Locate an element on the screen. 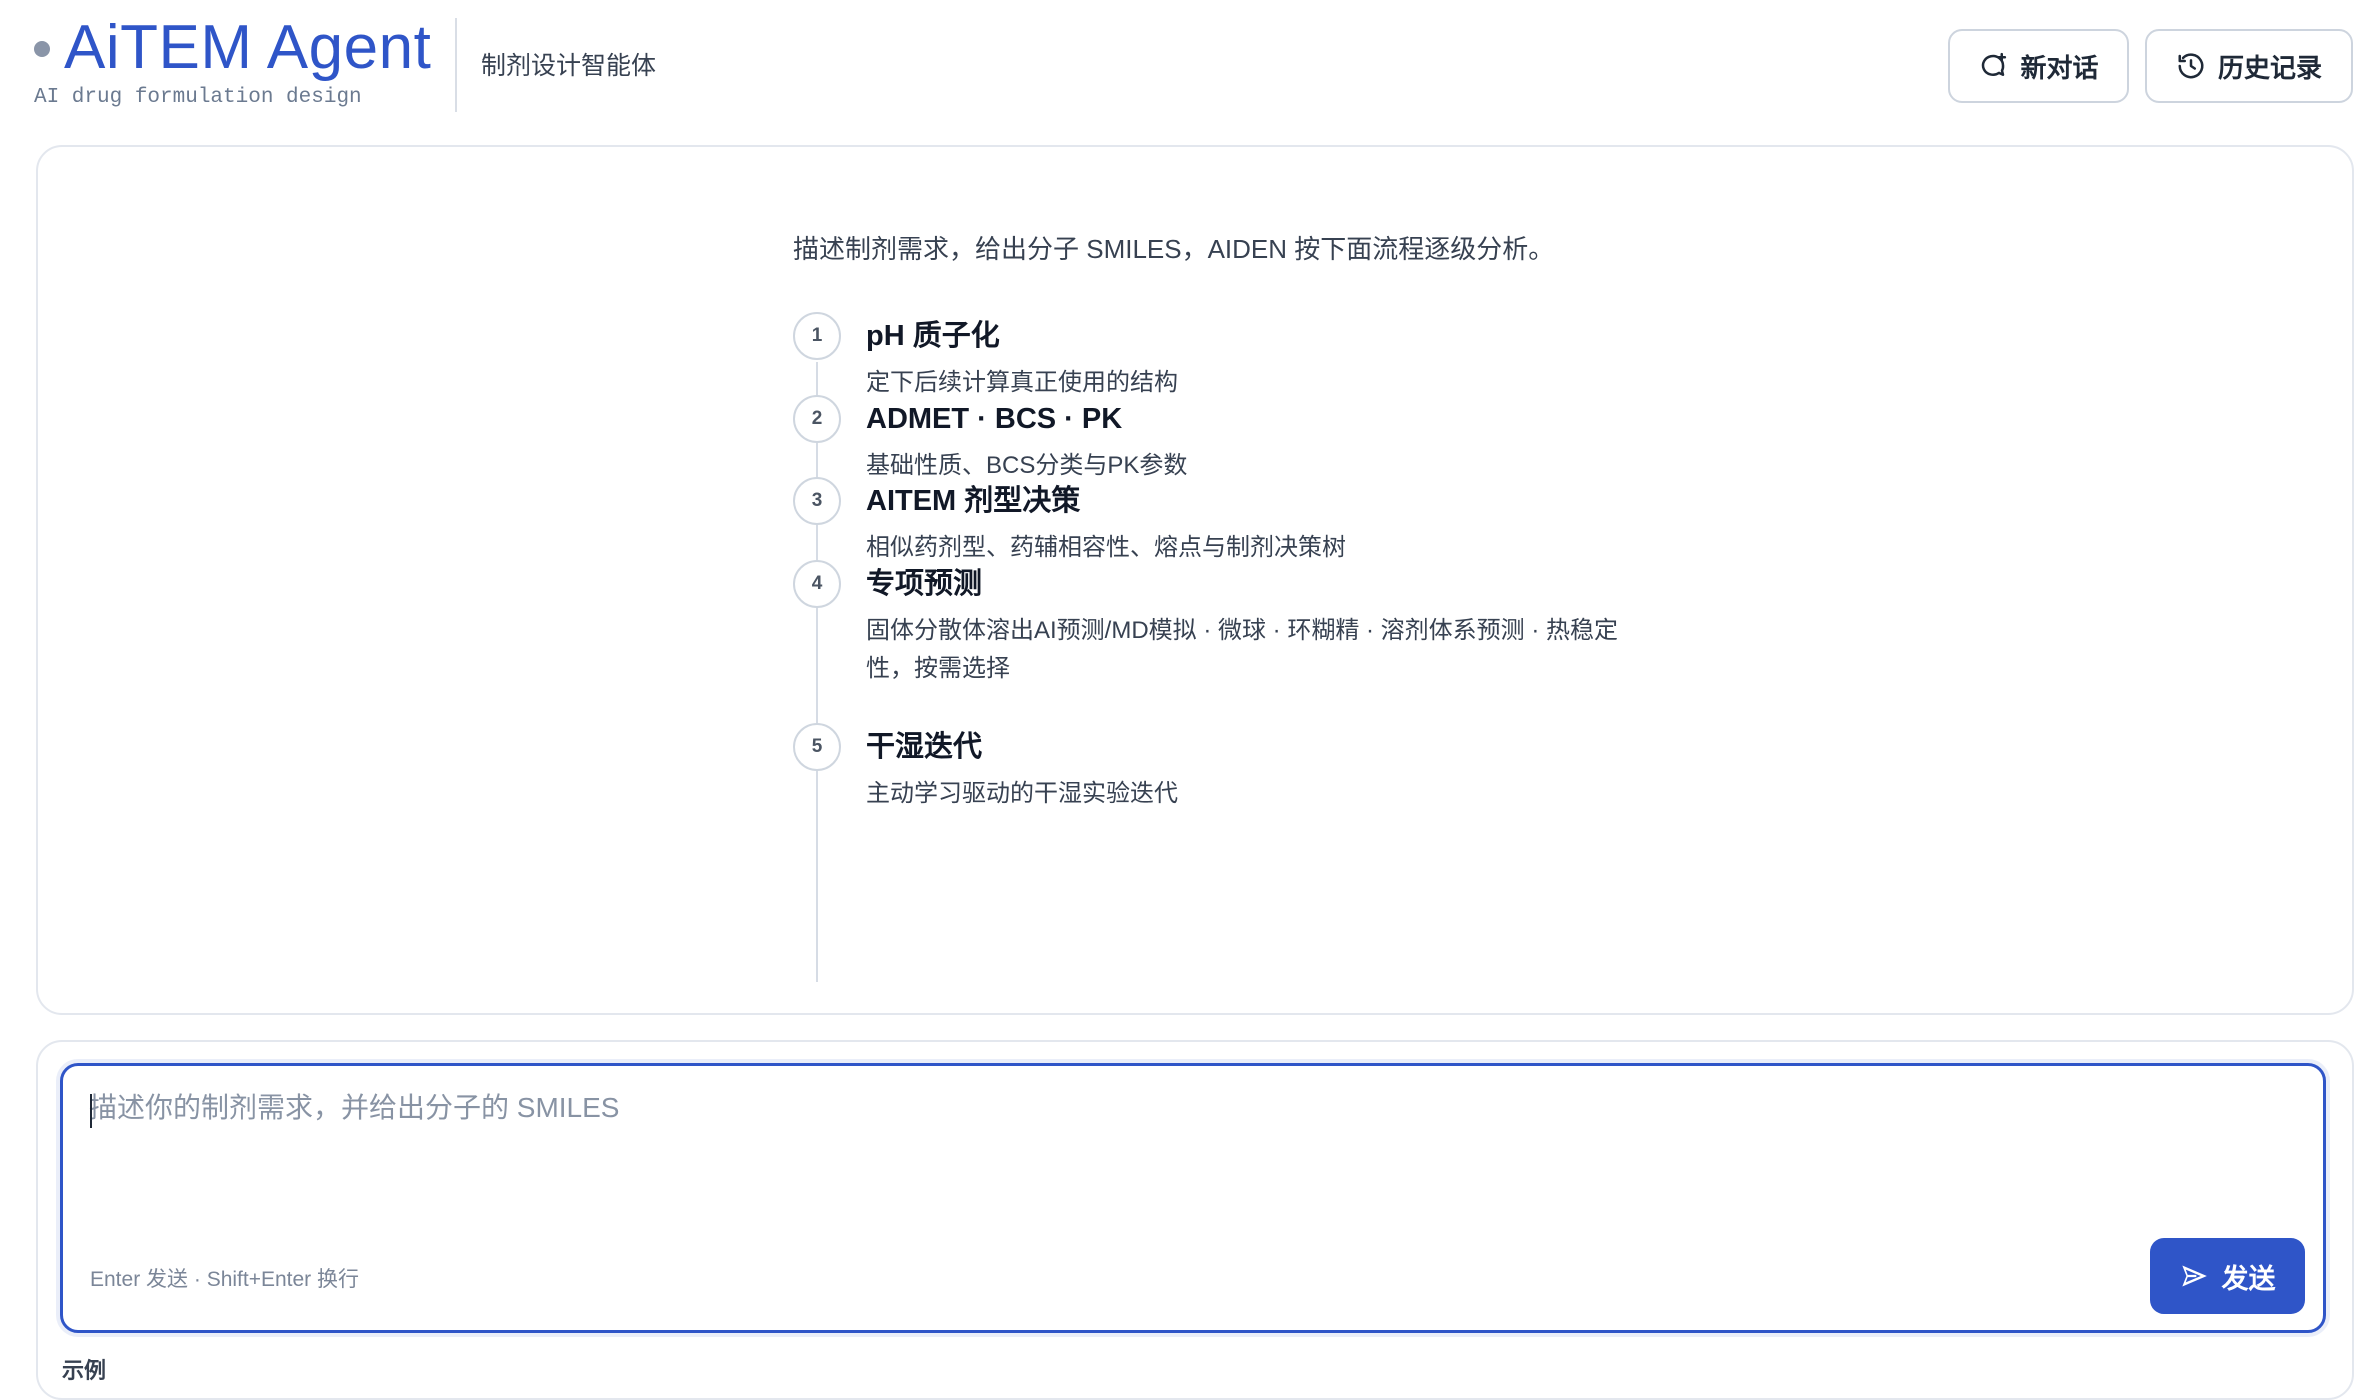 The height and width of the screenshot is (1400, 2380). step-title: ADMET · BCS · PK is located at coordinates (994, 419).